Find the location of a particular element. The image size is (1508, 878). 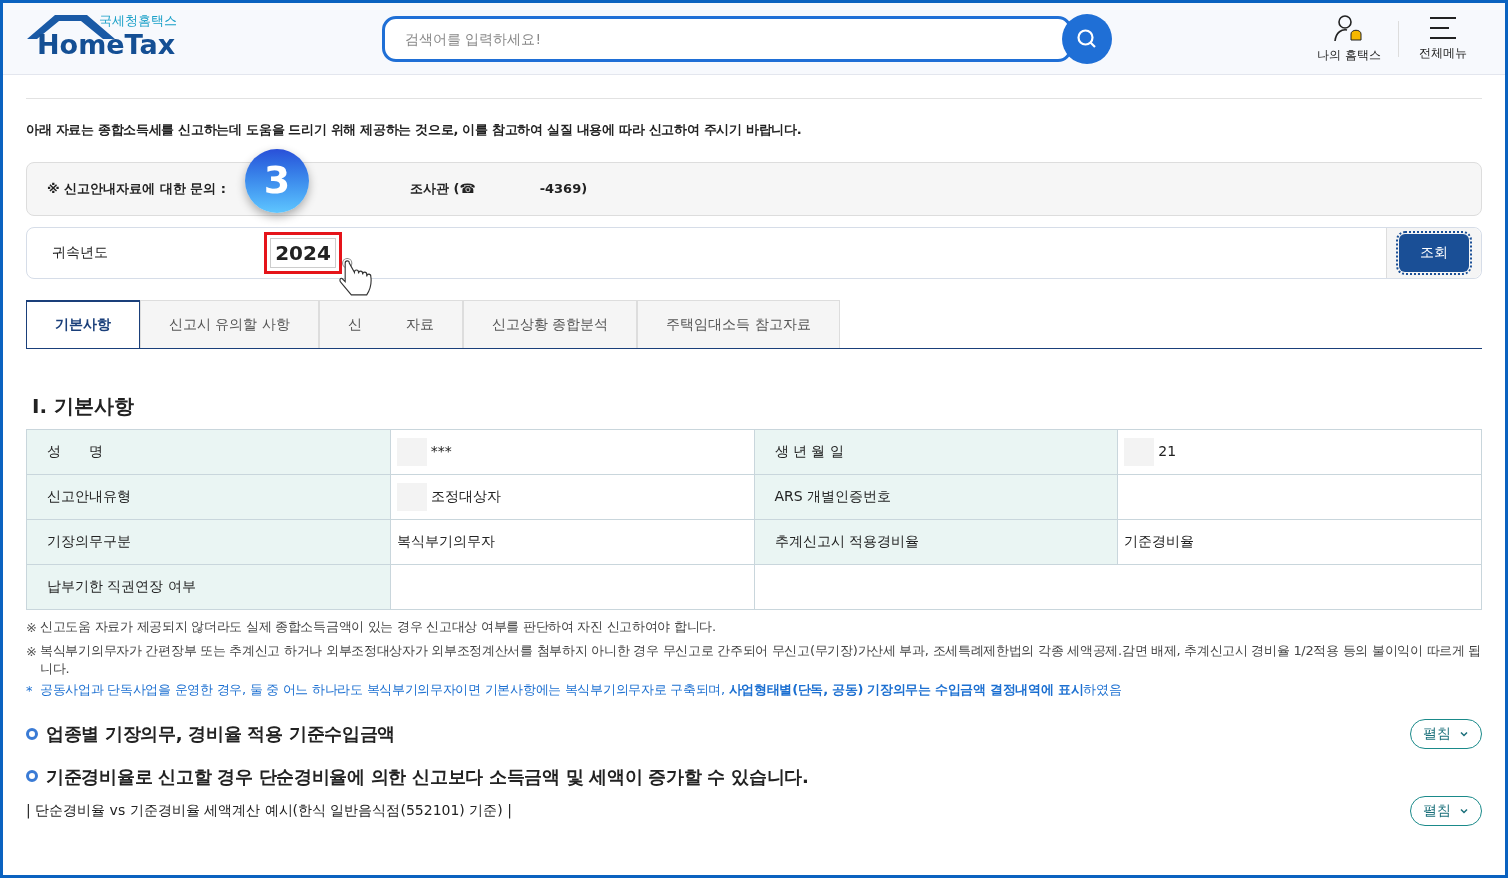

year-field: 2024 is located at coordinates (303, 252).